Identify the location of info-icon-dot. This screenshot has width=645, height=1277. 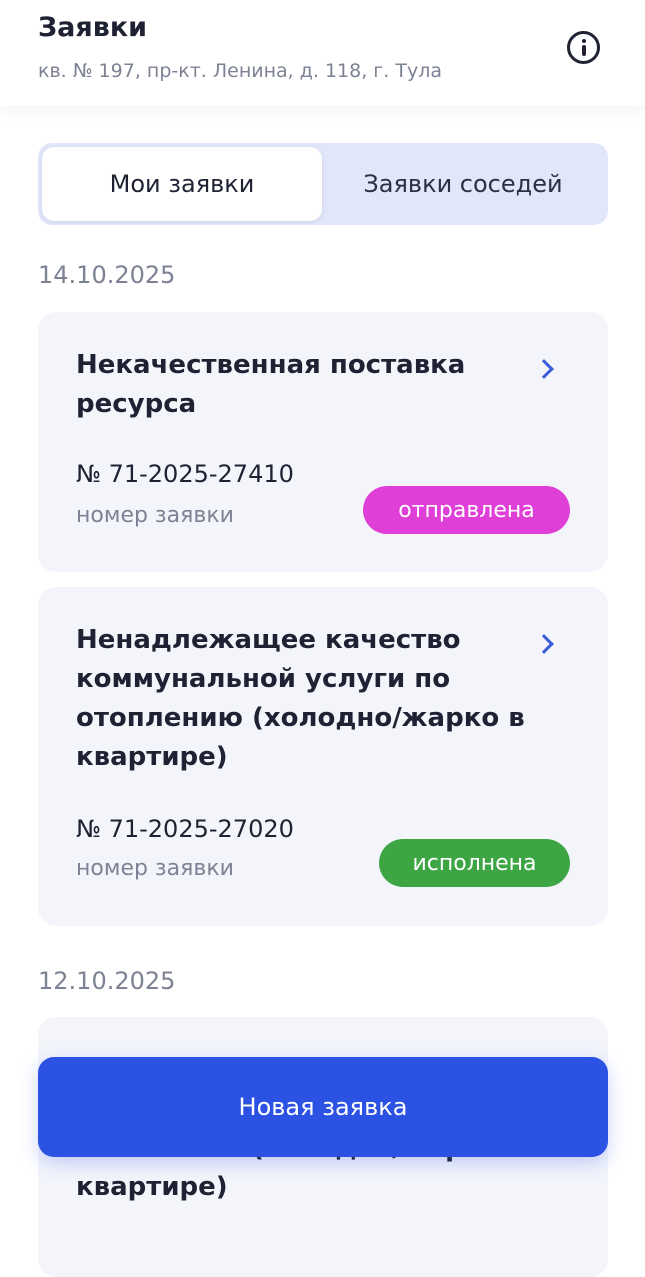
(583, 41).